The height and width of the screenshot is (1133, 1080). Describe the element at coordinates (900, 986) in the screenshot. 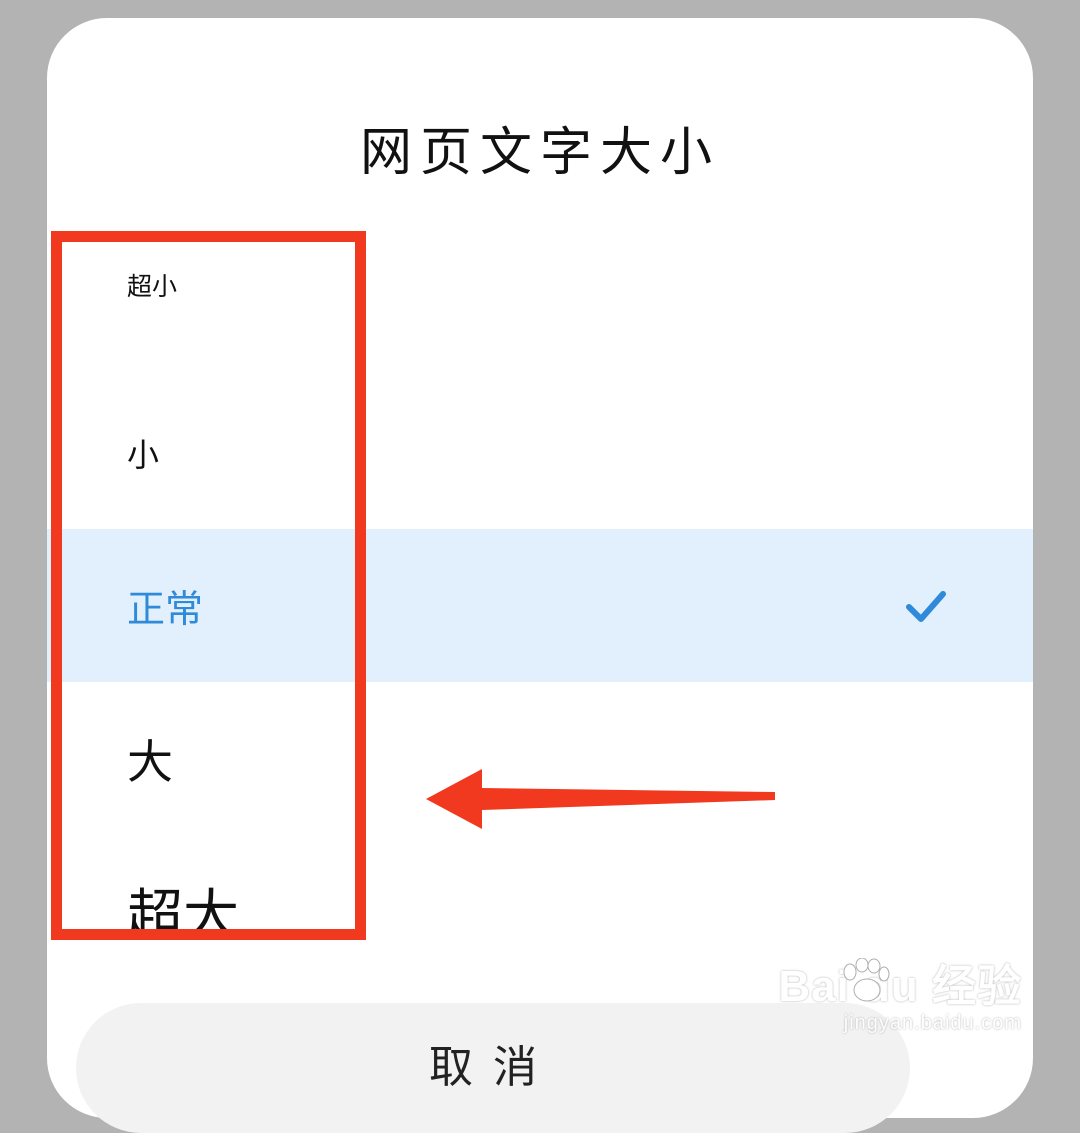

I see `watermark-brand: Bai du 经验` at that location.